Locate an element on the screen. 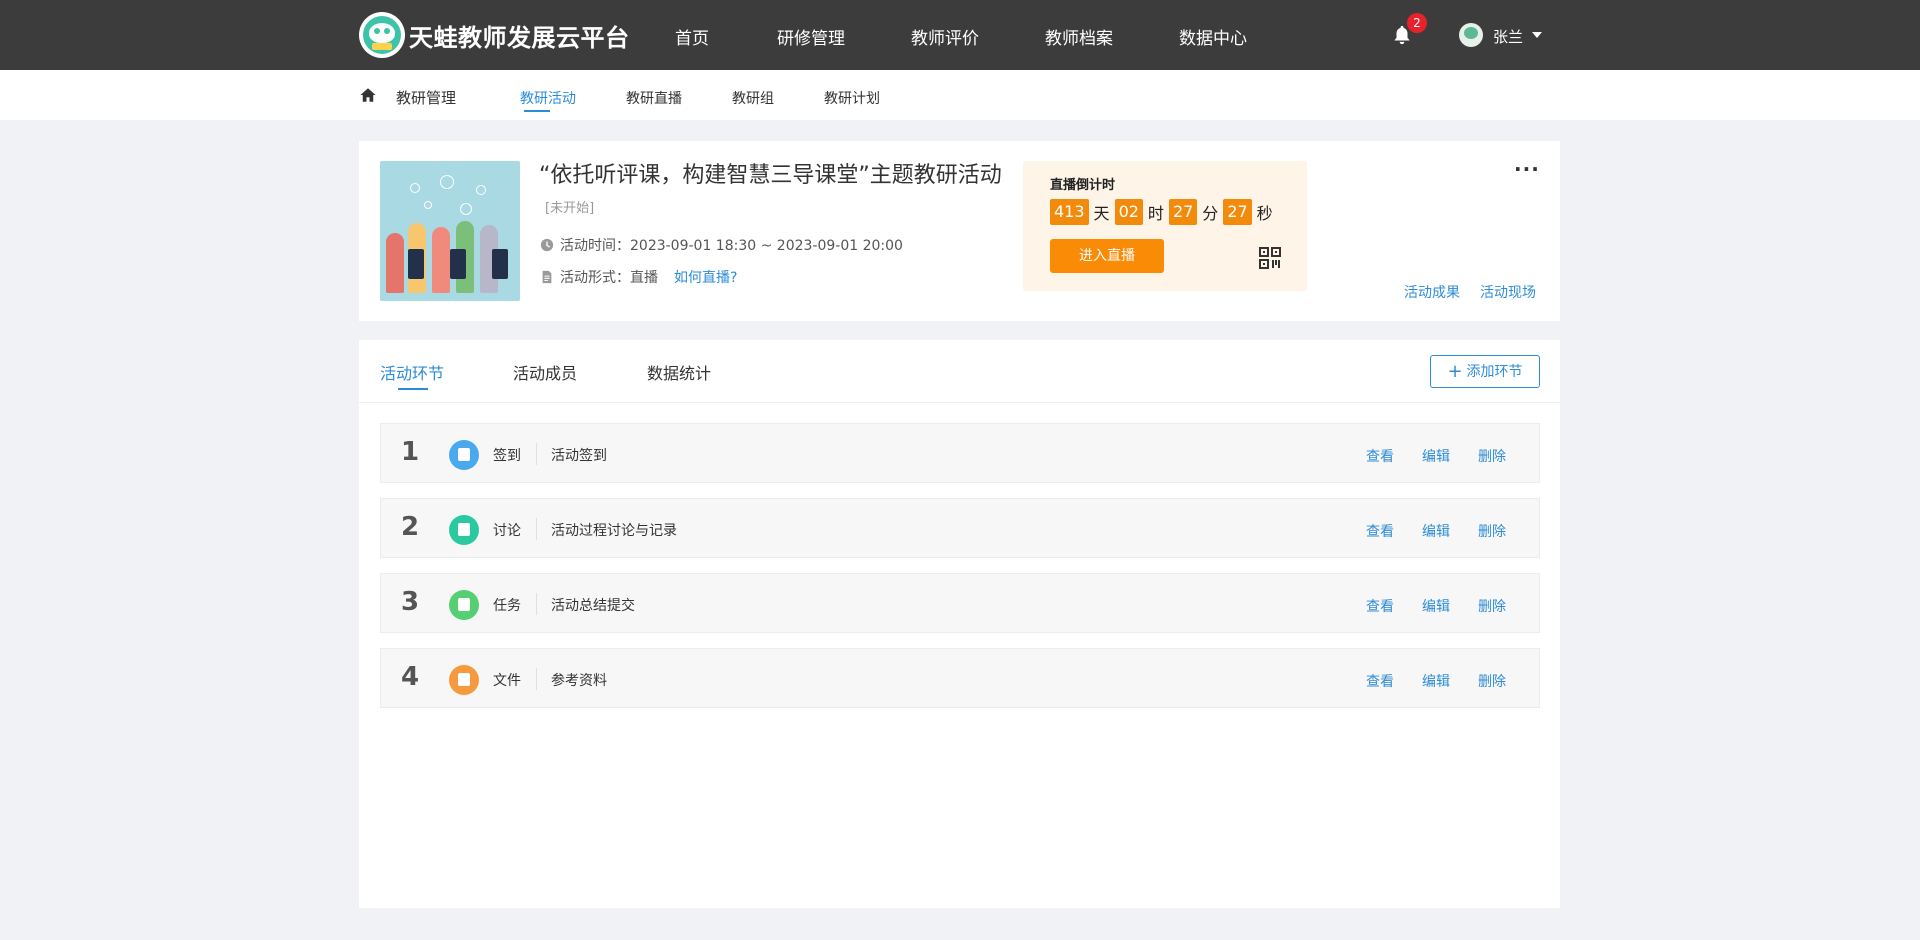 Image resolution: width=1920 pixels, height=940 pixels. step-row: 3 任务 活动总结提交 查看 编辑 删除 is located at coordinates (960, 603).